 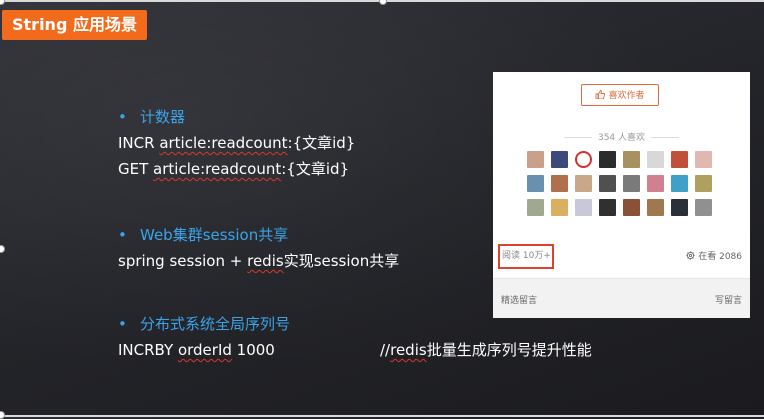 I want to click on code-line: GET article:readcount:{文章id}, so click(x=234, y=169).